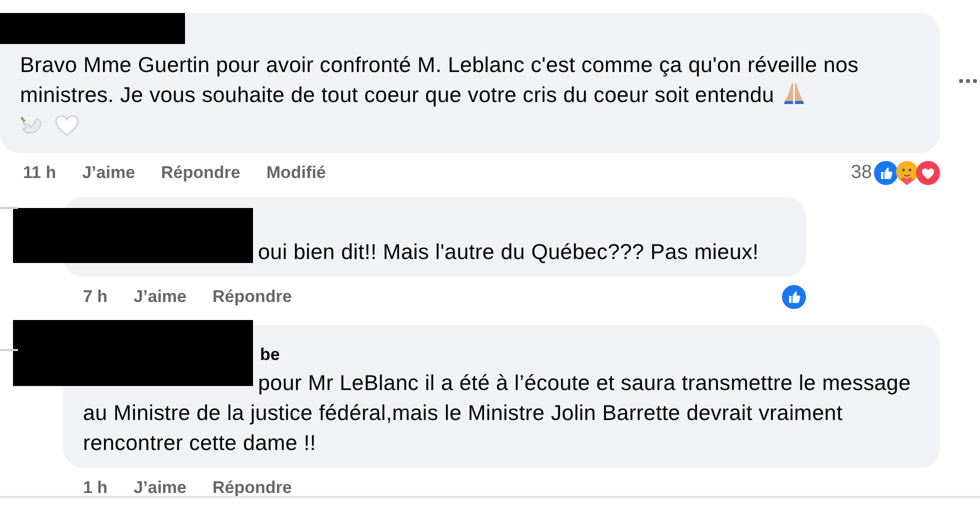 This screenshot has height=506, width=980. Describe the element at coordinates (39, 173) in the screenshot. I see `comment-time: 11 h` at that location.